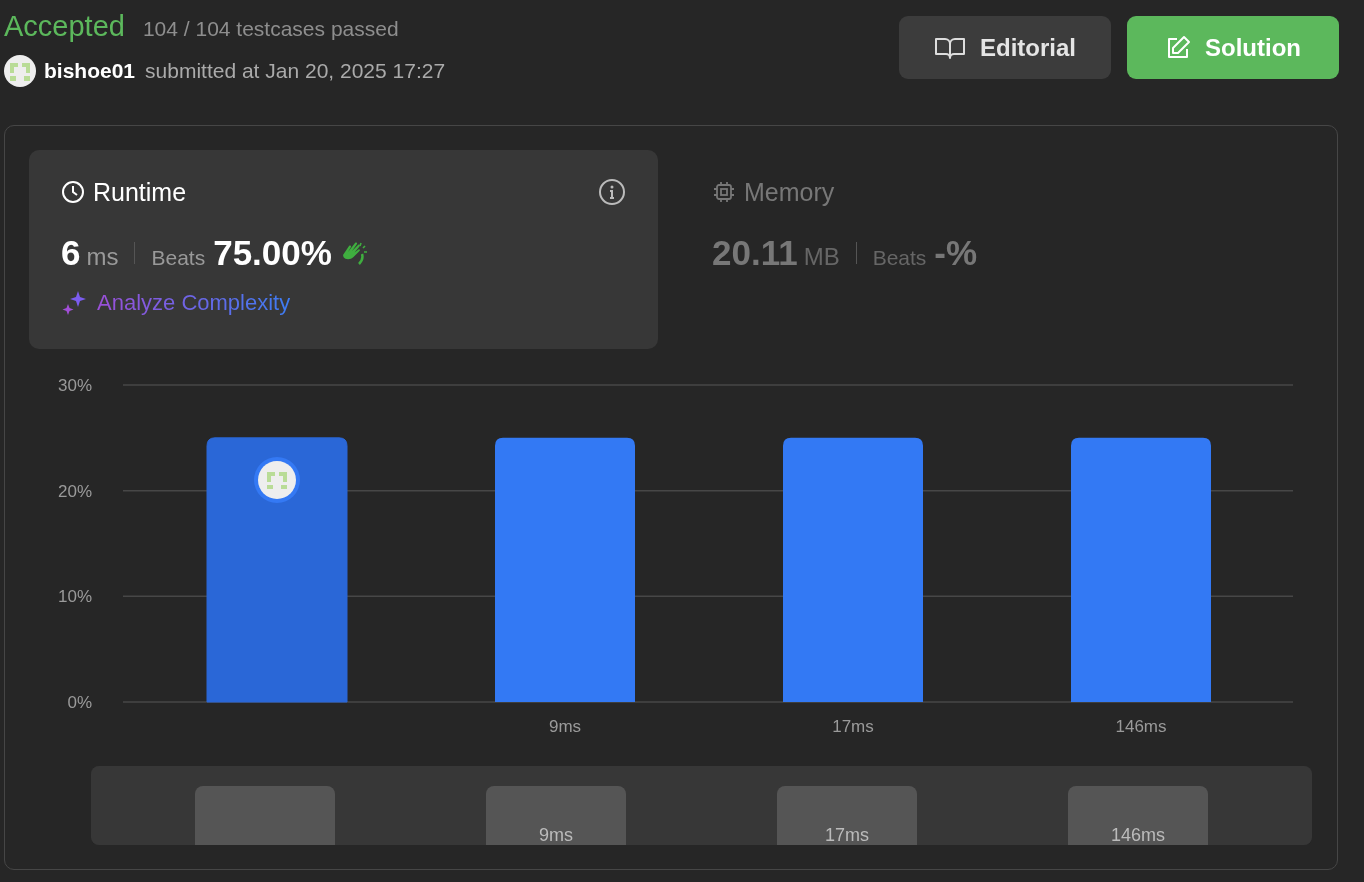 The width and height of the screenshot is (1364, 882). Describe the element at coordinates (1233, 47) in the screenshot. I see `solution-button: Solution` at that location.